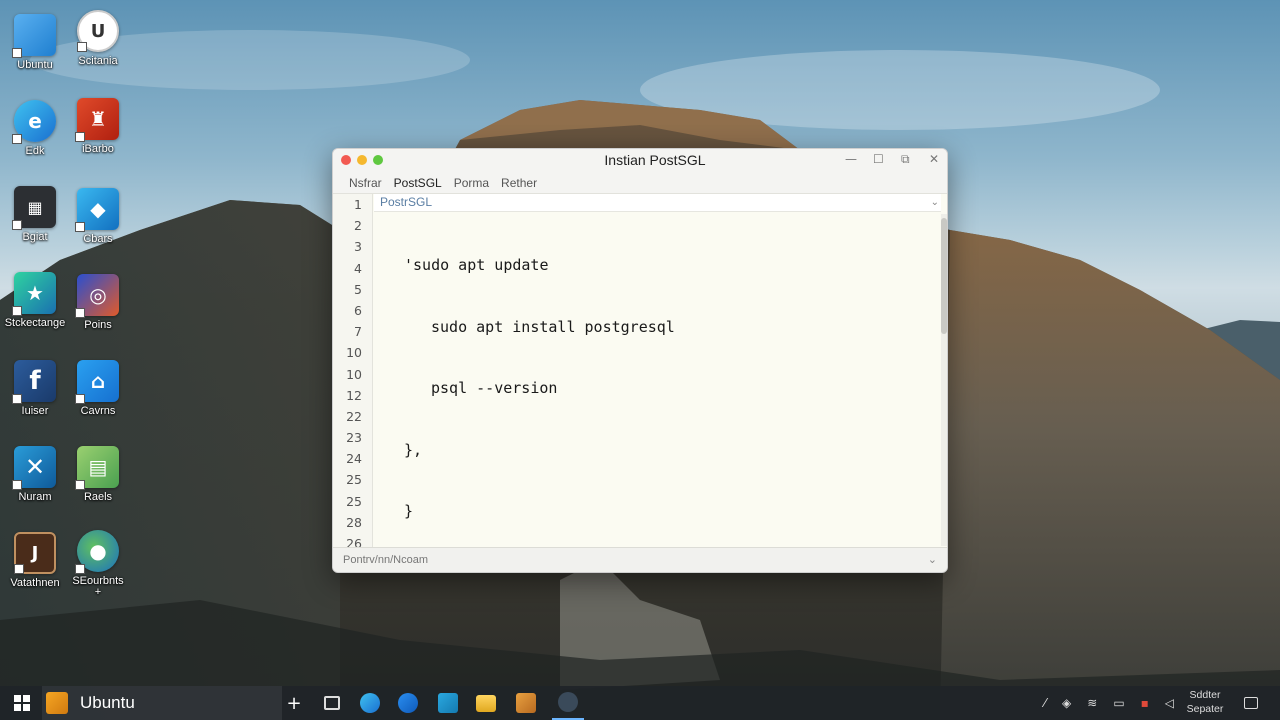 Image resolution: width=1280 pixels, height=720 pixels. I want to click on store-icon, so click(448, 703).